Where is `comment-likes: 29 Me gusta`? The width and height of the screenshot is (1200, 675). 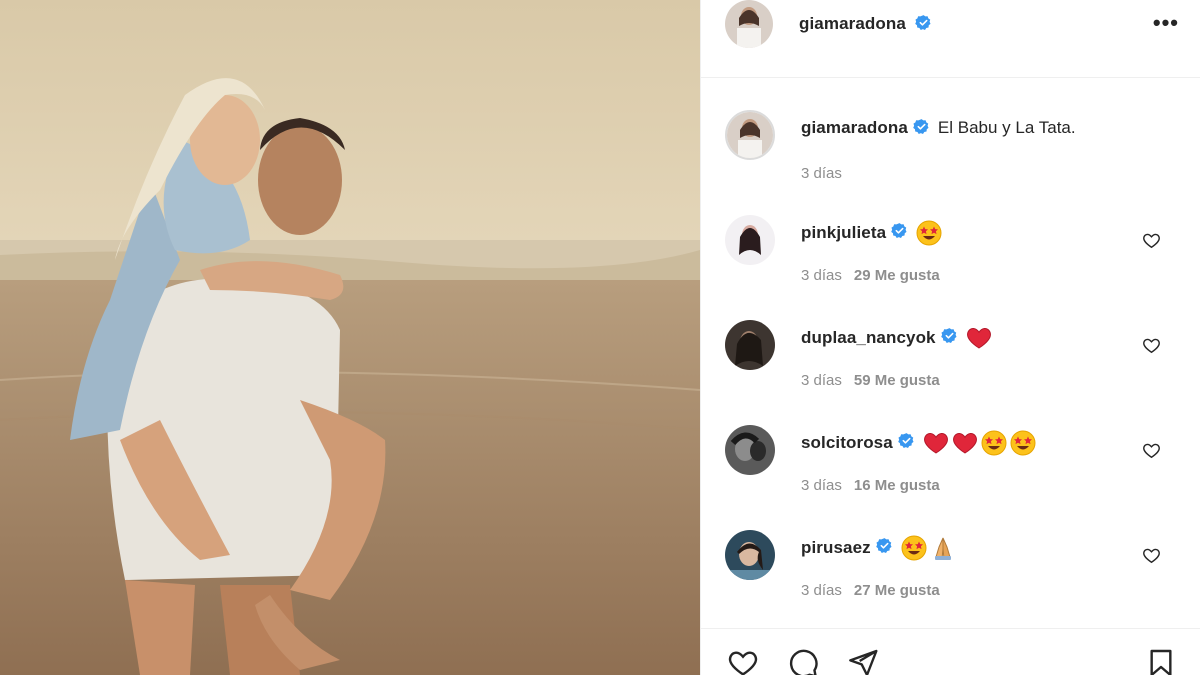
comment-likes: 29 Me gusta is located at coordinates (897, 275).